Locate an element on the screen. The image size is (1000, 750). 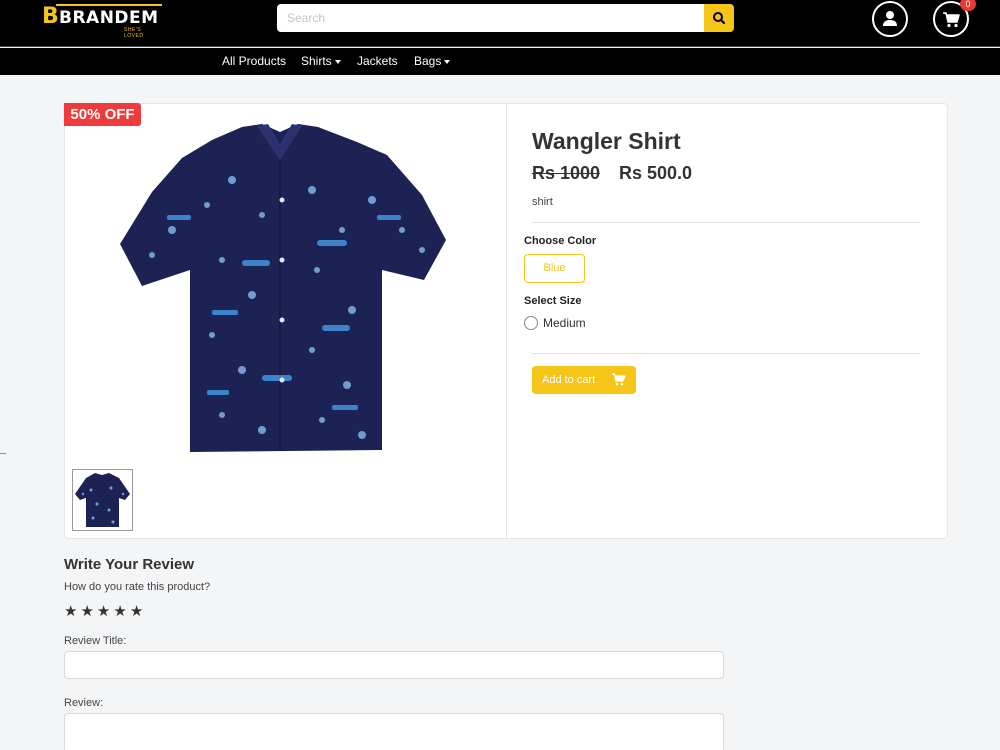
nav-item-all-products: All Products is located at coordinates (254, 61).